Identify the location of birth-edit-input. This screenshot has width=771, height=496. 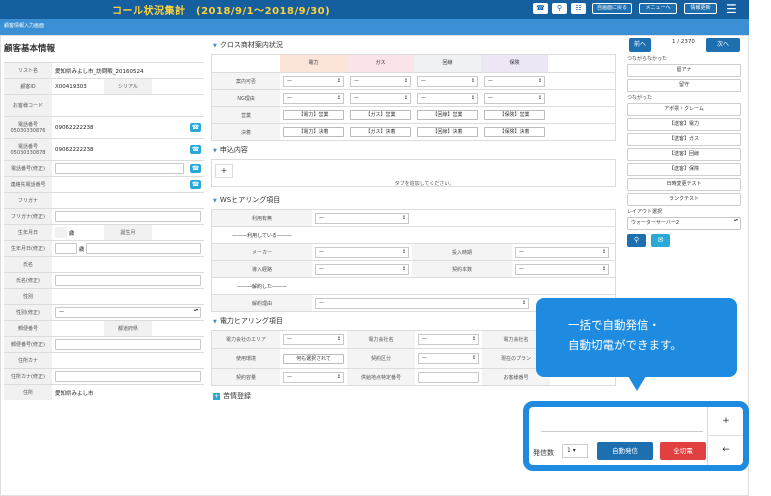
(66, 248).